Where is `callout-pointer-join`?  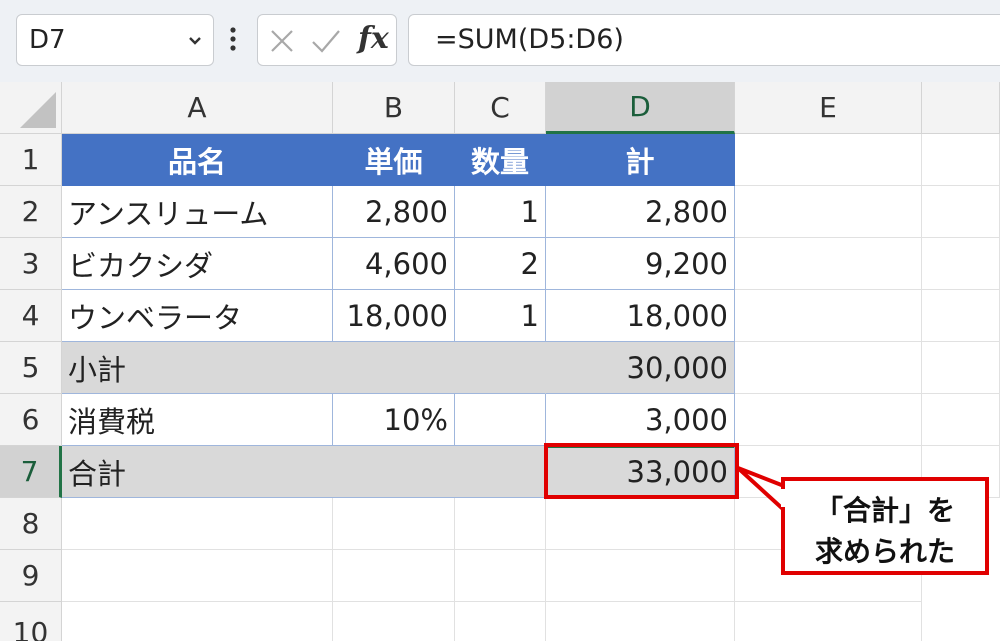 callout-pointer-join is located at coordinates (784, 498).